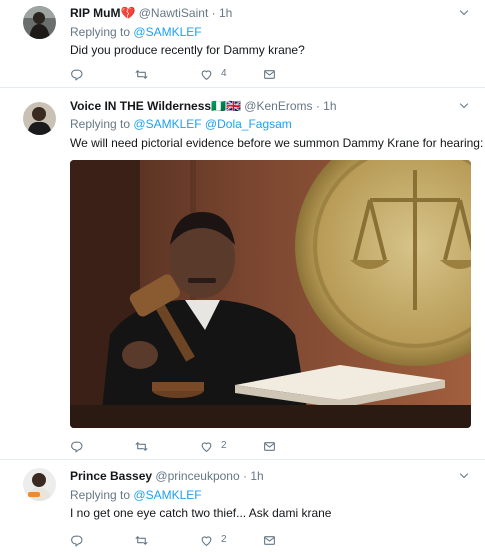 The width and height of the screenshot is (485, 552). I want to click on tweet-header: RIP MuM💔 @NawtiSaint · 1h, so click(151, 13).